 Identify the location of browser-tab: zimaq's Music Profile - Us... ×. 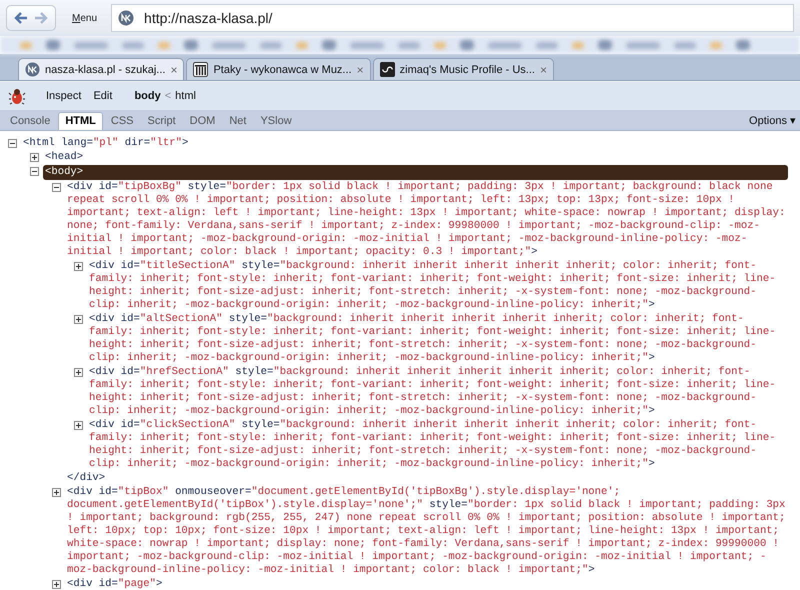
(463, 69).